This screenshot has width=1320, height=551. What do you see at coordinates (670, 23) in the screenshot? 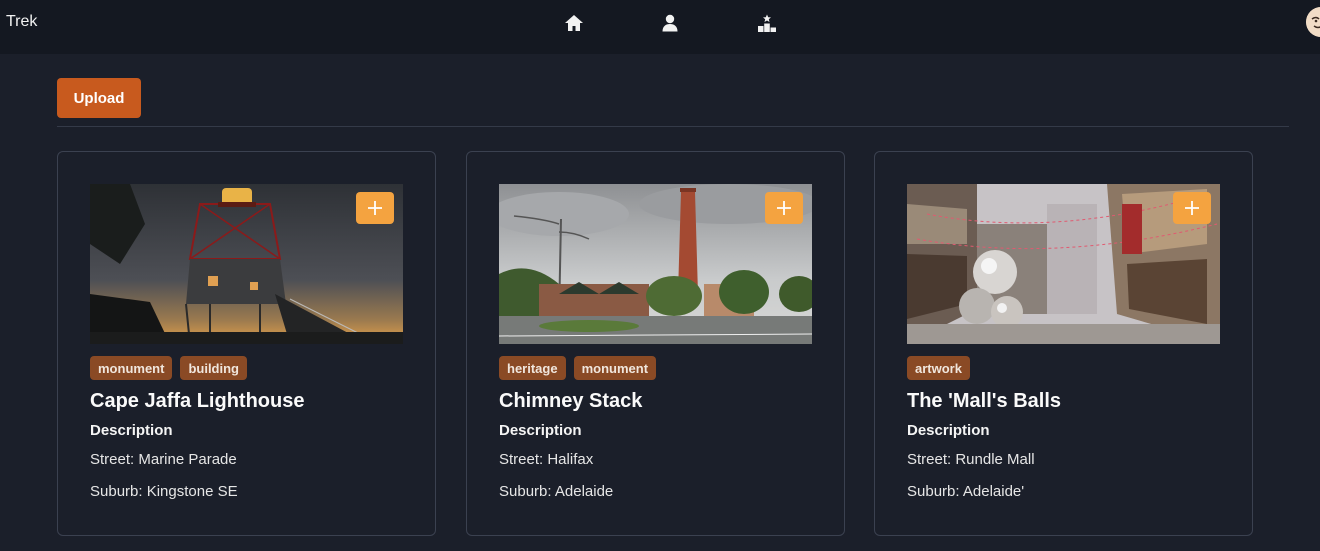
I see `user-icon` at bounding box center [670, 23].